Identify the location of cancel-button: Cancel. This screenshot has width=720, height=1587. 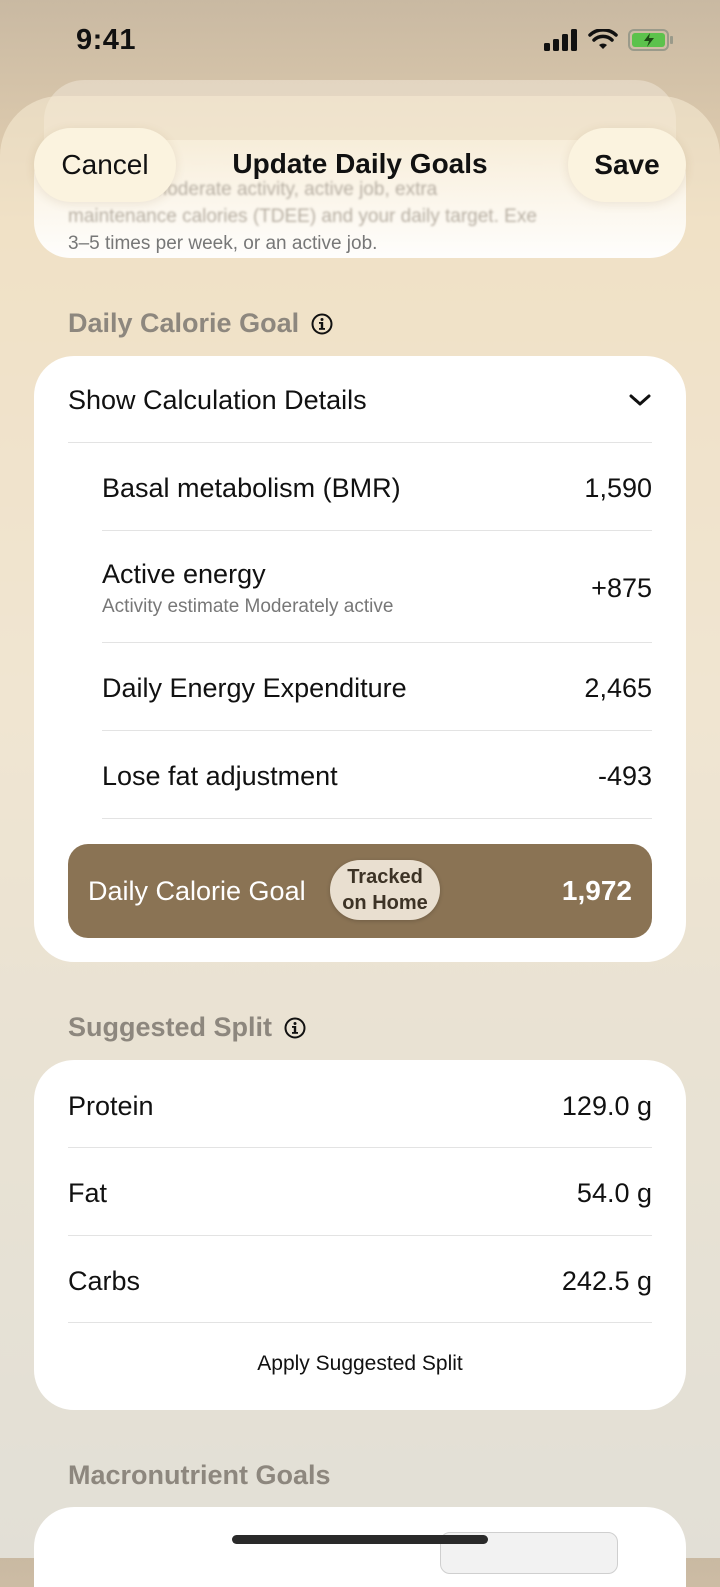
(105, 165).